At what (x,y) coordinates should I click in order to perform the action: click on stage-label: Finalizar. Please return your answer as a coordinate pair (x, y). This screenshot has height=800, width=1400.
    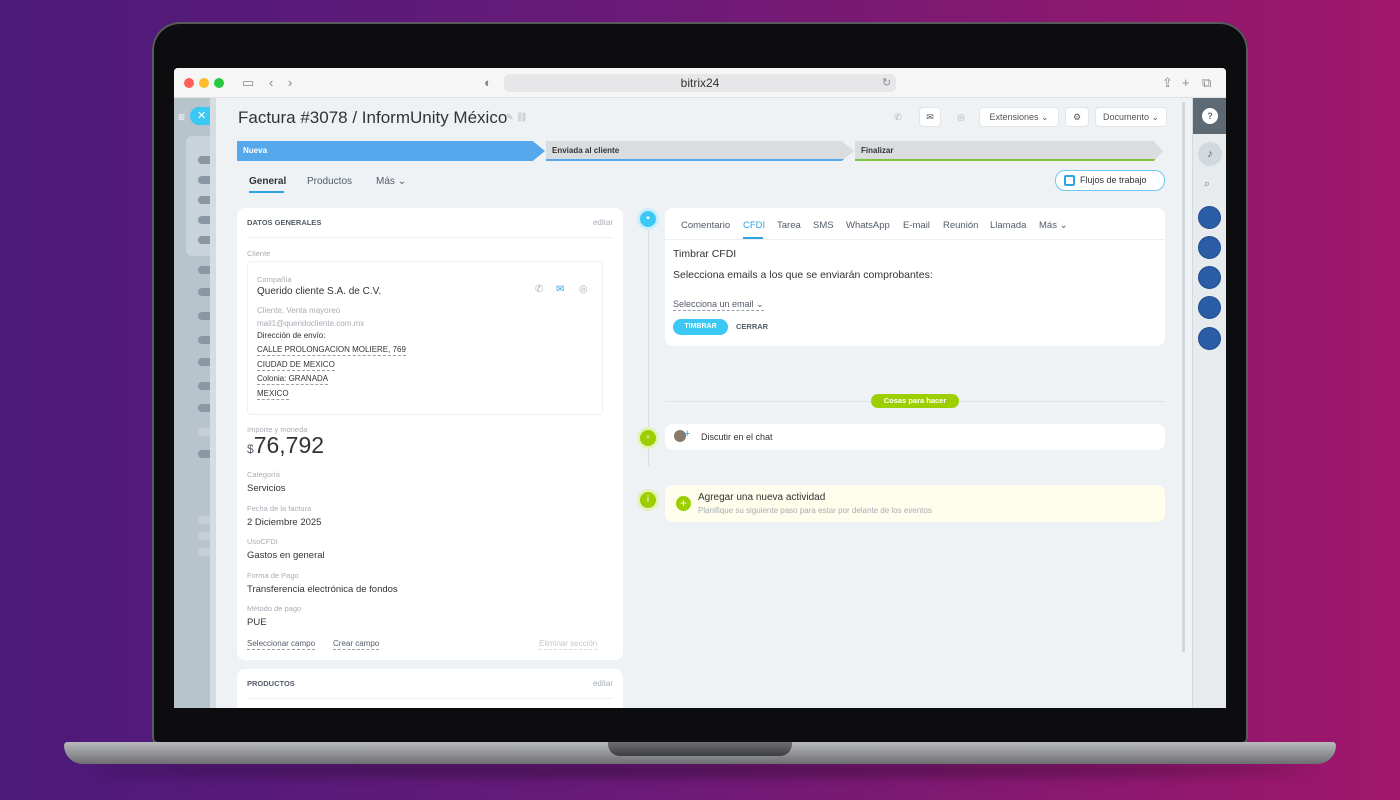
    Looking at the image, I should click on (877, 150).